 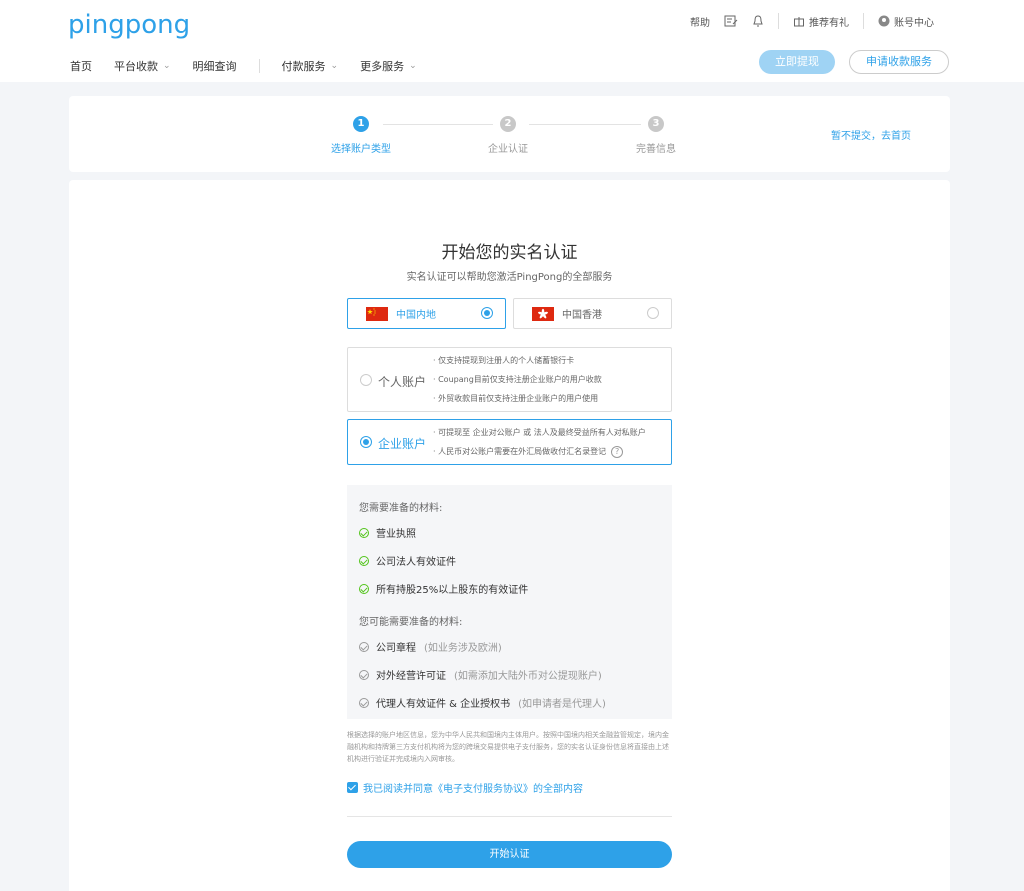 What do you see at coordinates (254, 66) in the screenshot?
I see `main-nav: 首页 平台收款 ⌄ 明细查询 付款服务 ⌄ 更多服务 ⌄` at bounding box center [254, 66].